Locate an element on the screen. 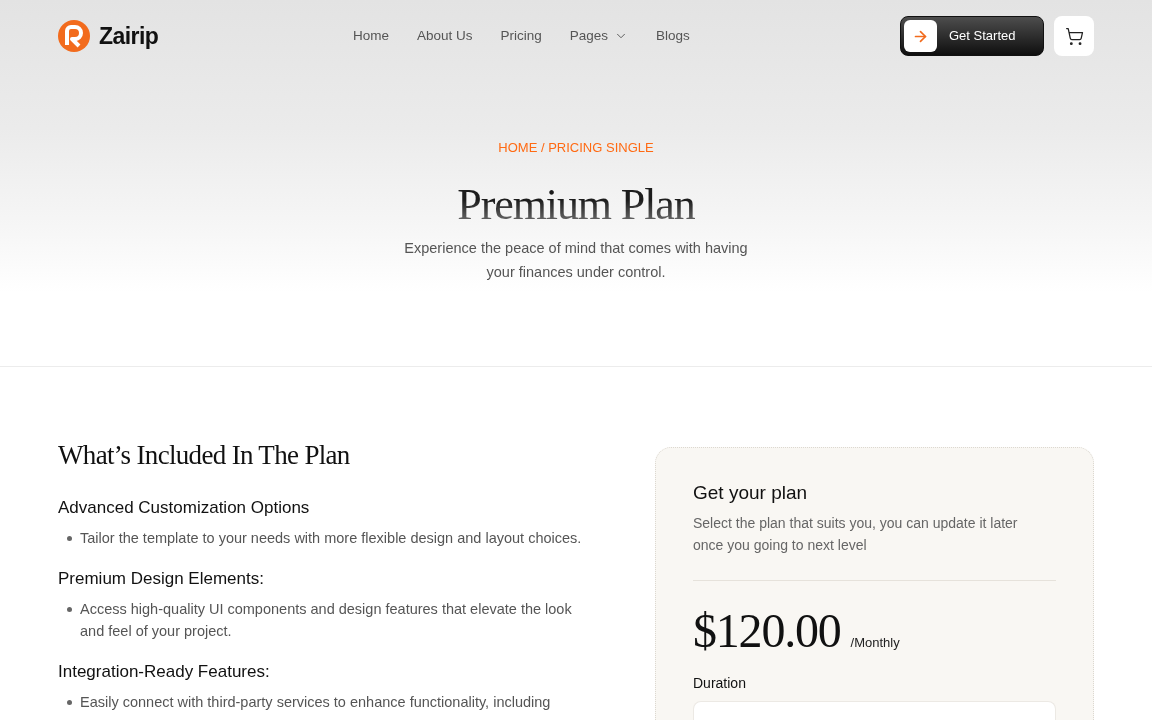 This screenshot has height=720, width=1152. feature-heading: Integration-Ready Features: is located at coordinates (164, 672).